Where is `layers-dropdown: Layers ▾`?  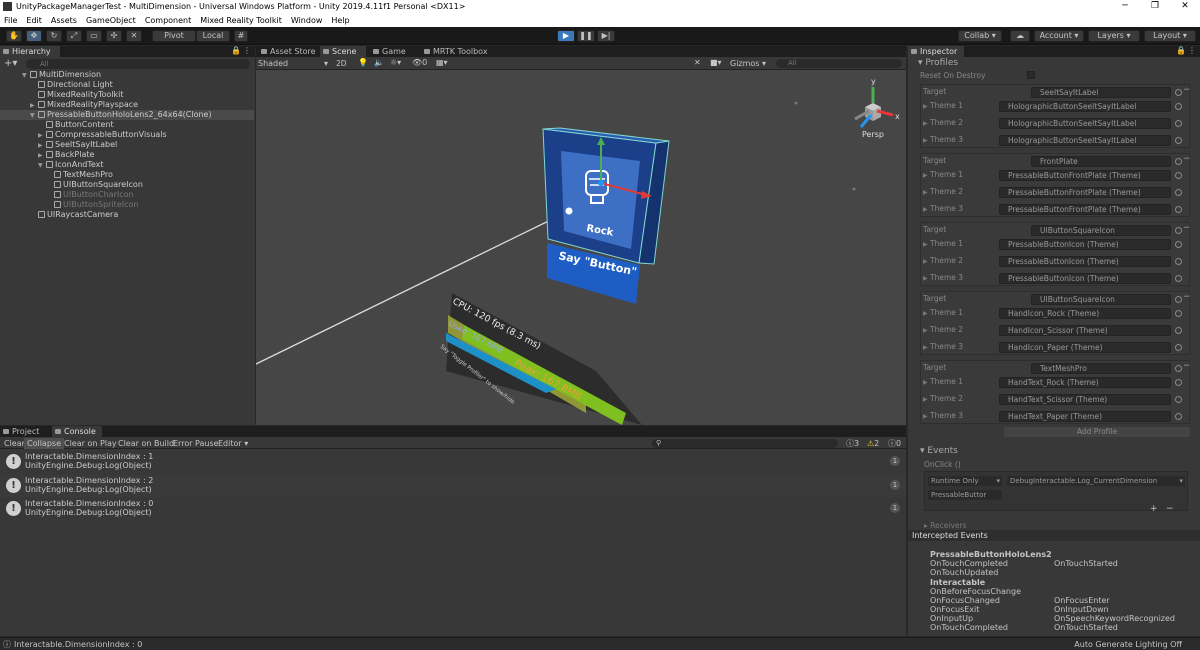
layers-dropdown: Layers ▾ is located at coordinates (1114, 36).